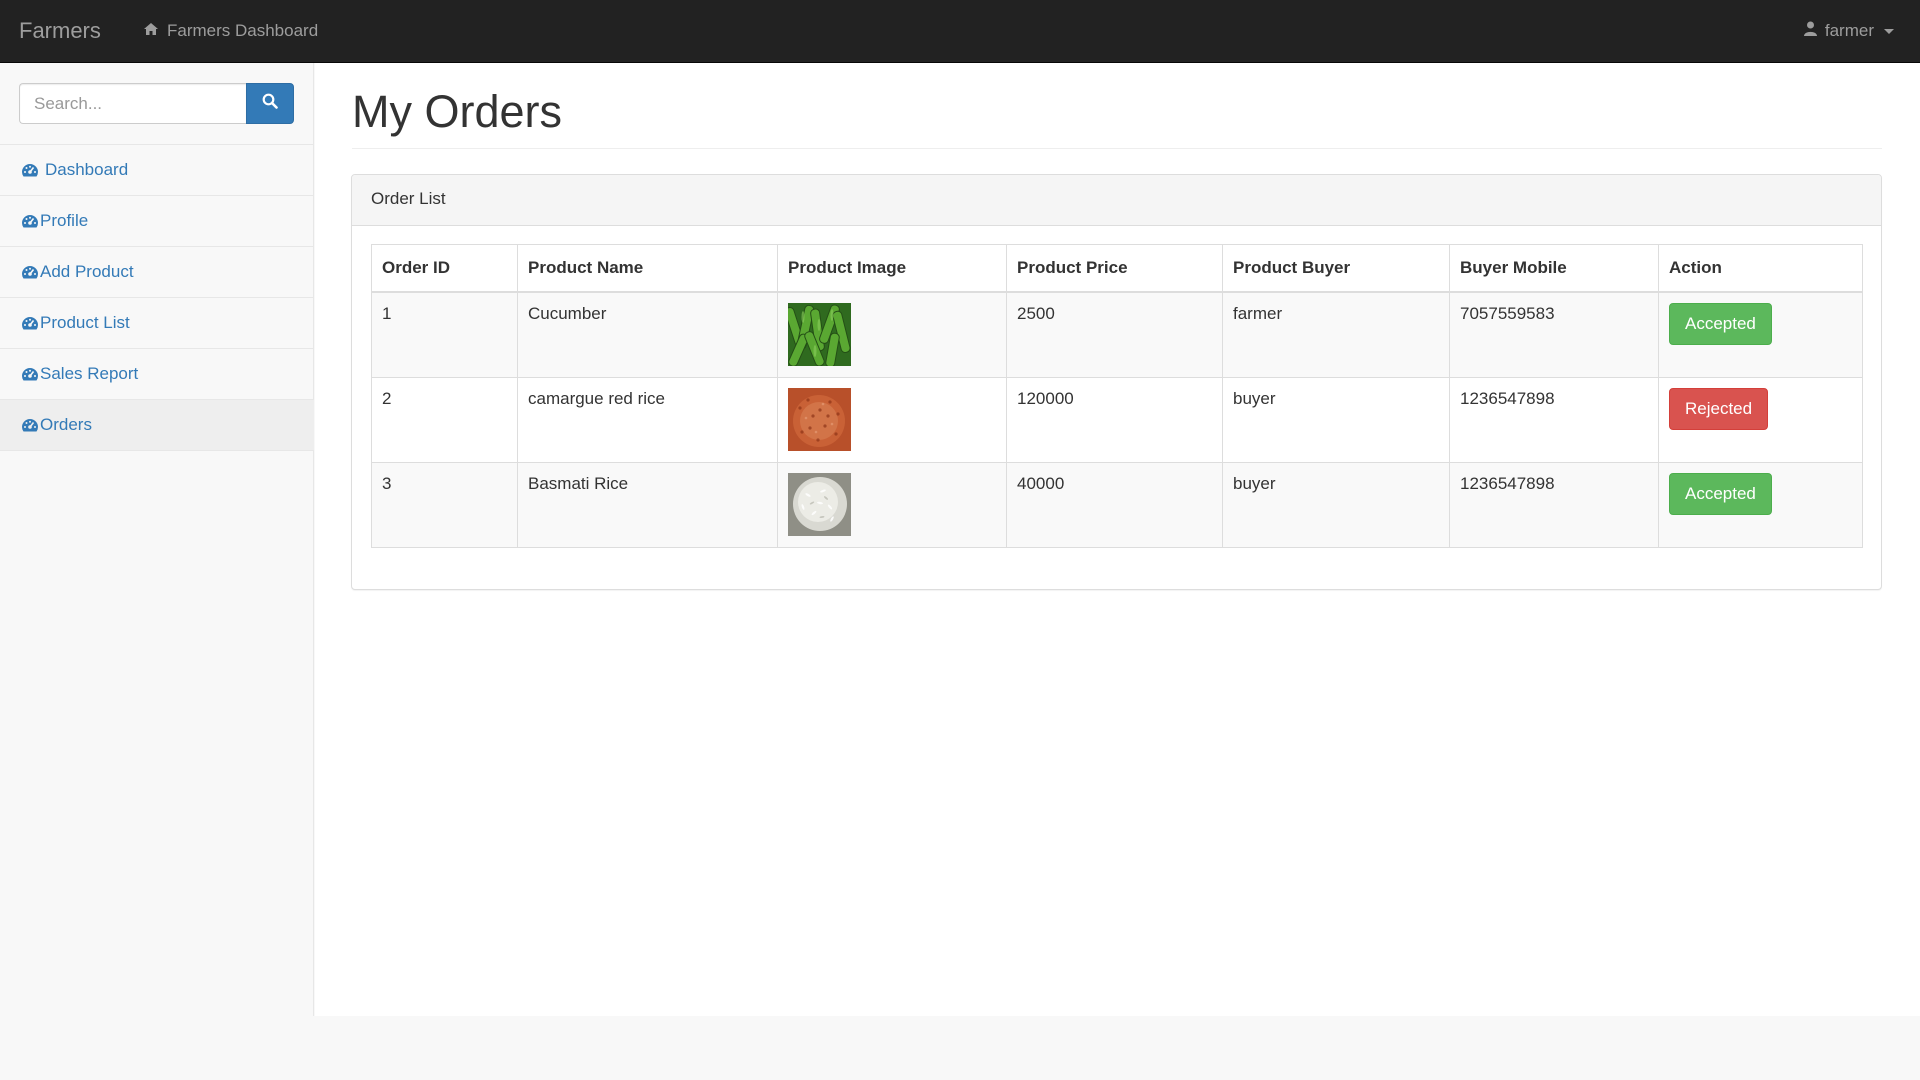 Image resolution: width=1920 pixels, height=1080 pixels. Describe the element at coordinates (66, 424) in the screenshot. I see `sidebar-item-label: Orders` at that location.